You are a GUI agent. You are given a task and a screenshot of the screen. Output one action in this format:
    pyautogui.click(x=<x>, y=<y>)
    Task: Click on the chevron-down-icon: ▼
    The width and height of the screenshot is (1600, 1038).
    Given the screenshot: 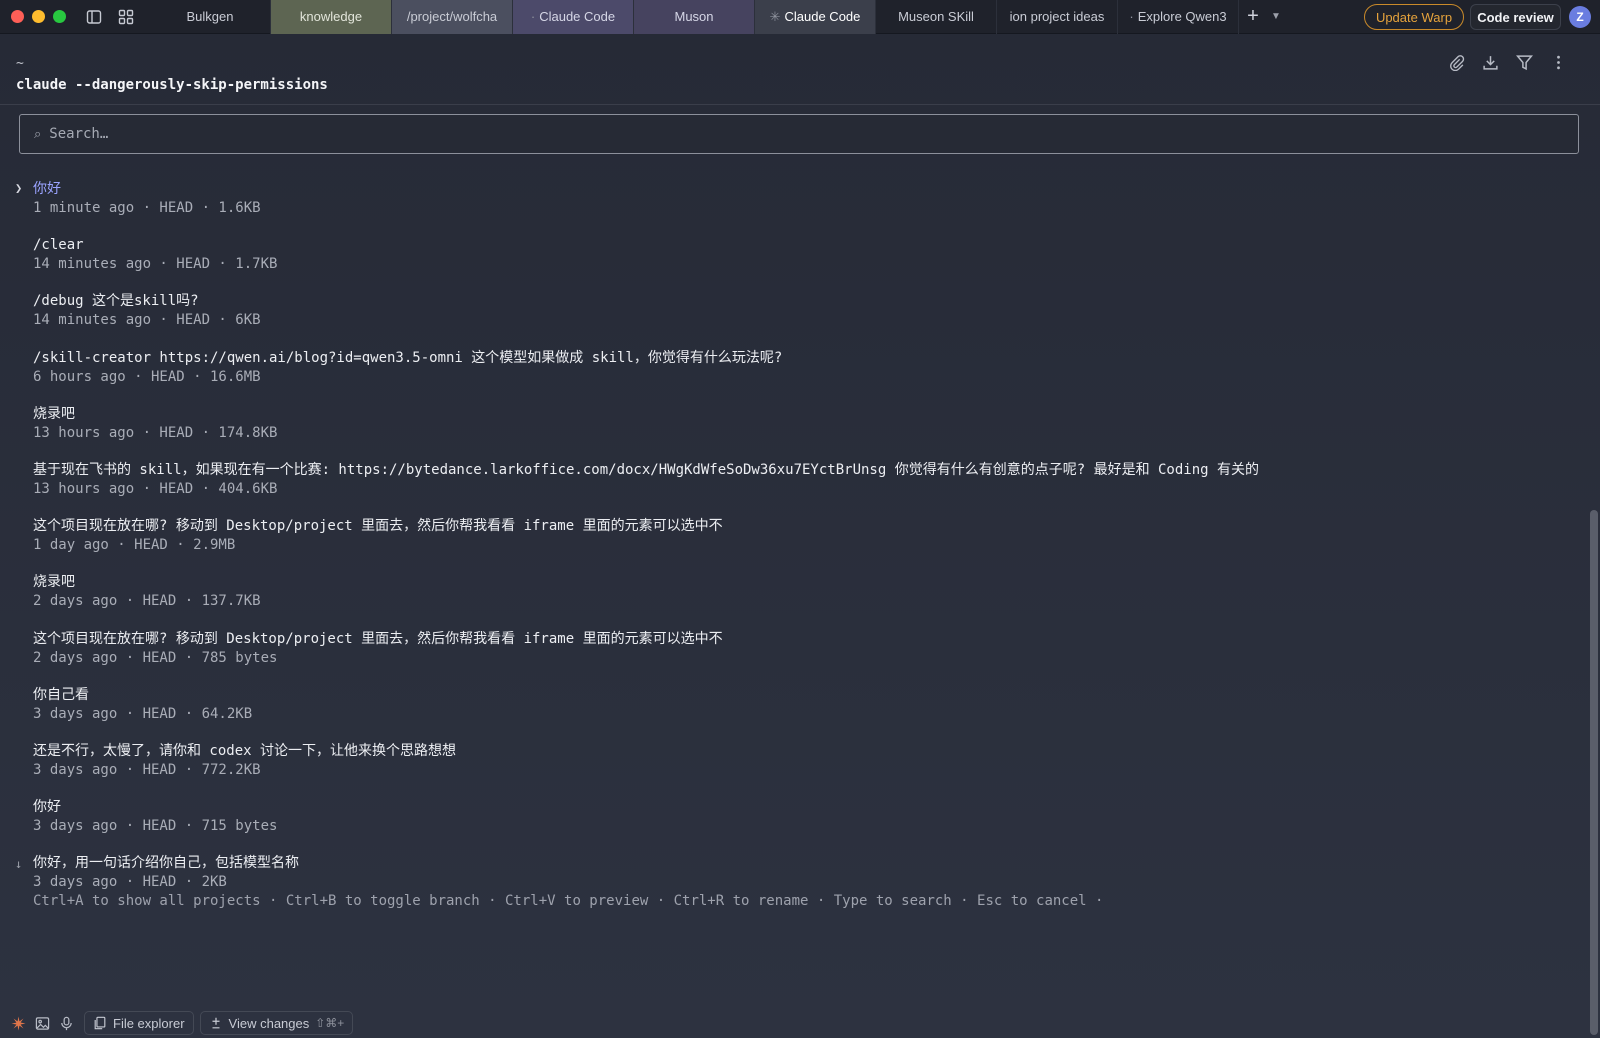 What is the action you would take?
    pyautogui.click(x=1276, y=17)
    